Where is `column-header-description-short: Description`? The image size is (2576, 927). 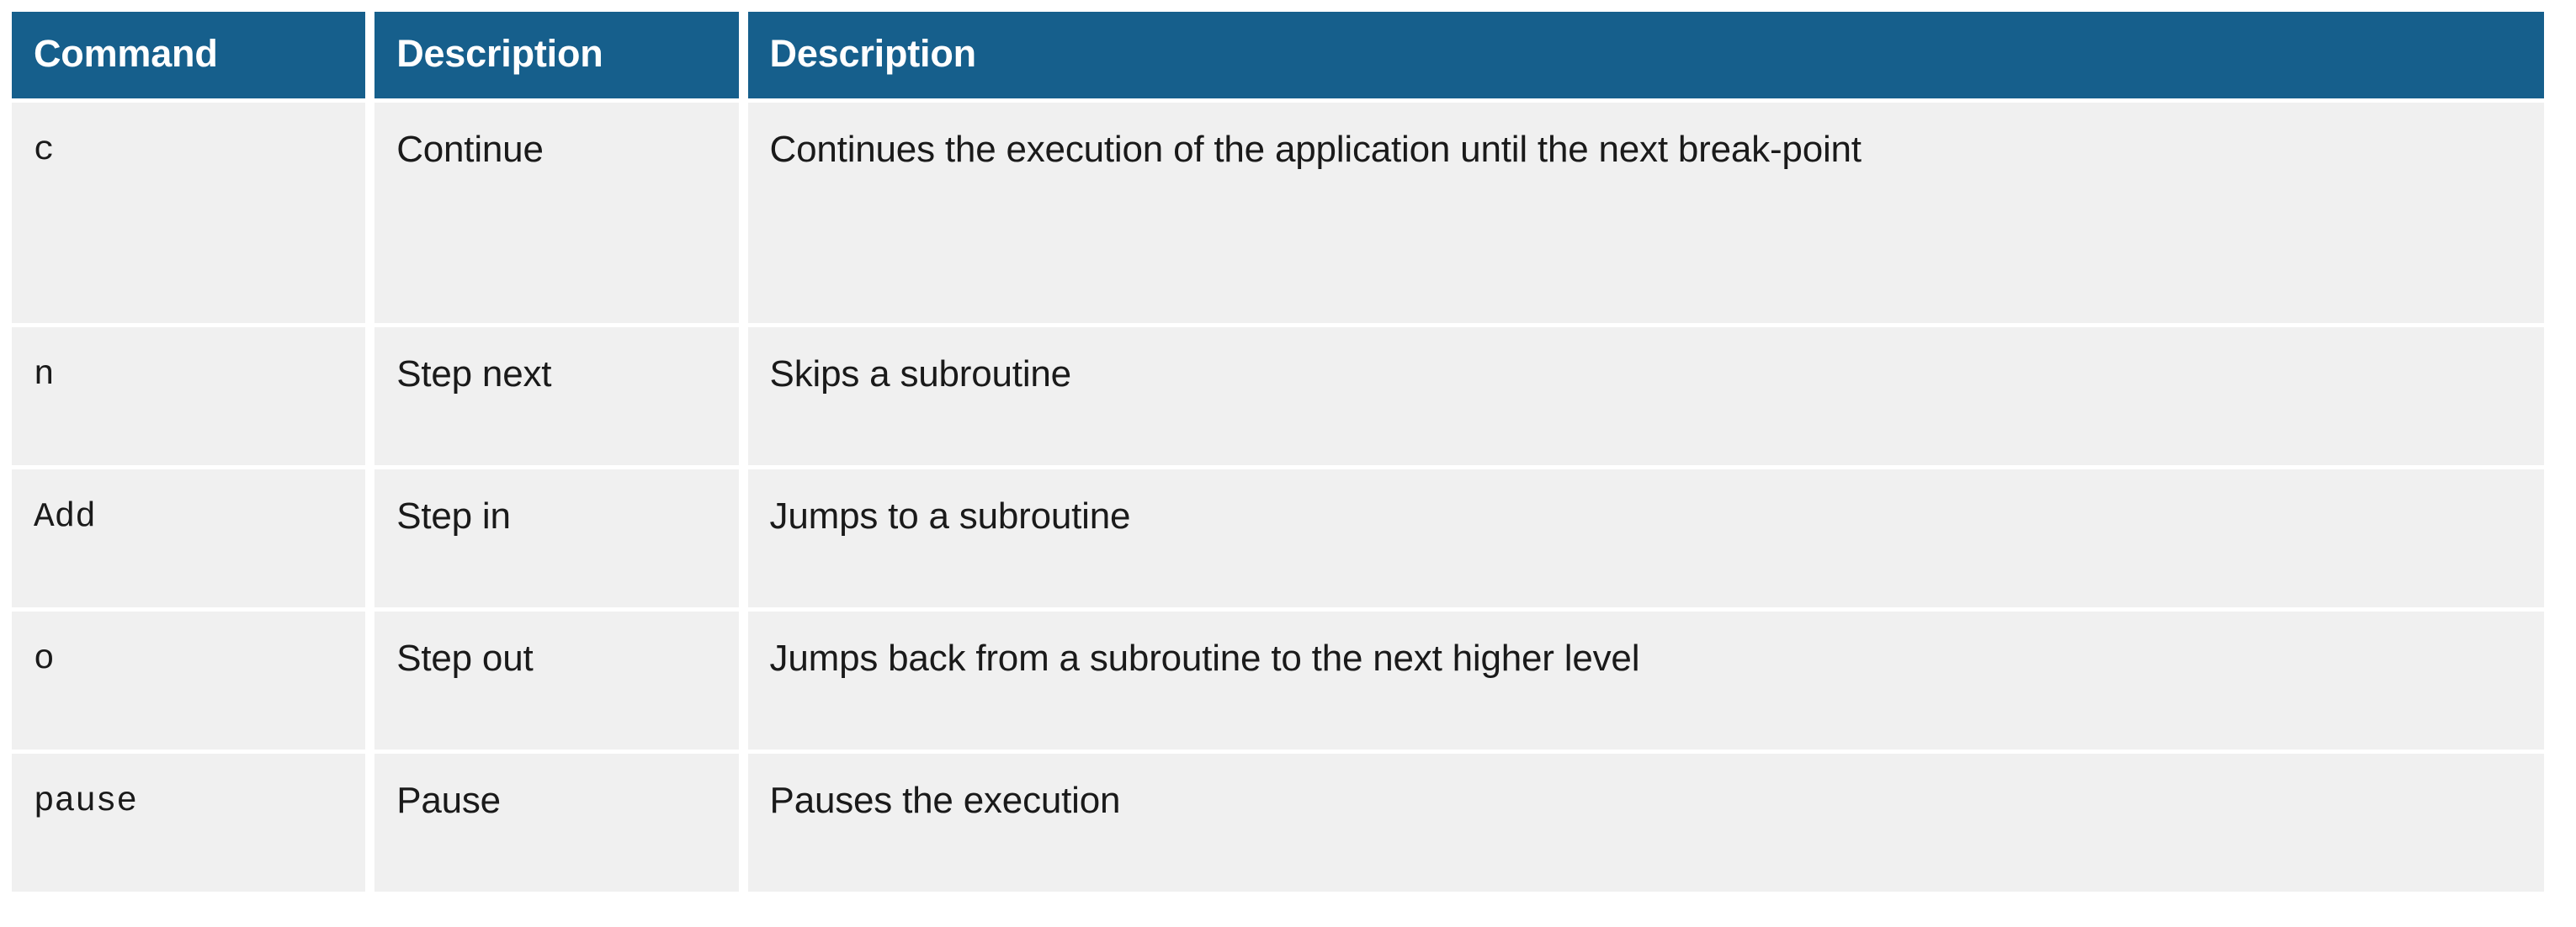 column-header-description-short: Description is located at coordinates (556, 56).